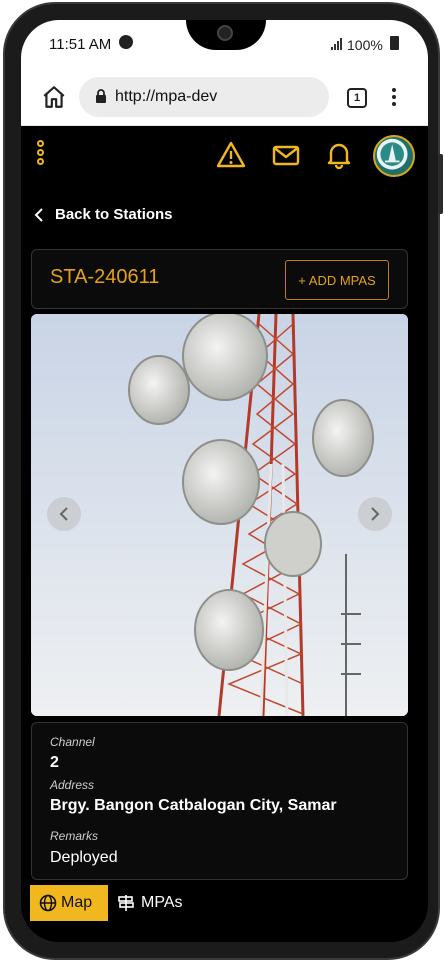 This screenshot has height=962, width=444. I want to click on bottom-tab-bar: Map MPAs, so click(224, 913).